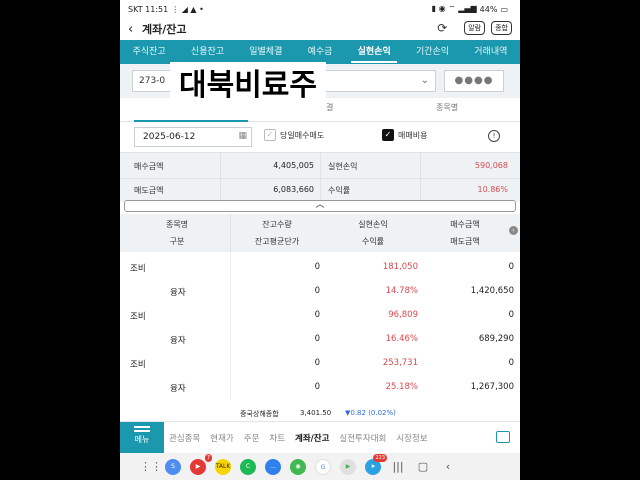 This screenshot has height=480, width=640. I want to click on tab-deposit: 예수금, so click(320, 52).